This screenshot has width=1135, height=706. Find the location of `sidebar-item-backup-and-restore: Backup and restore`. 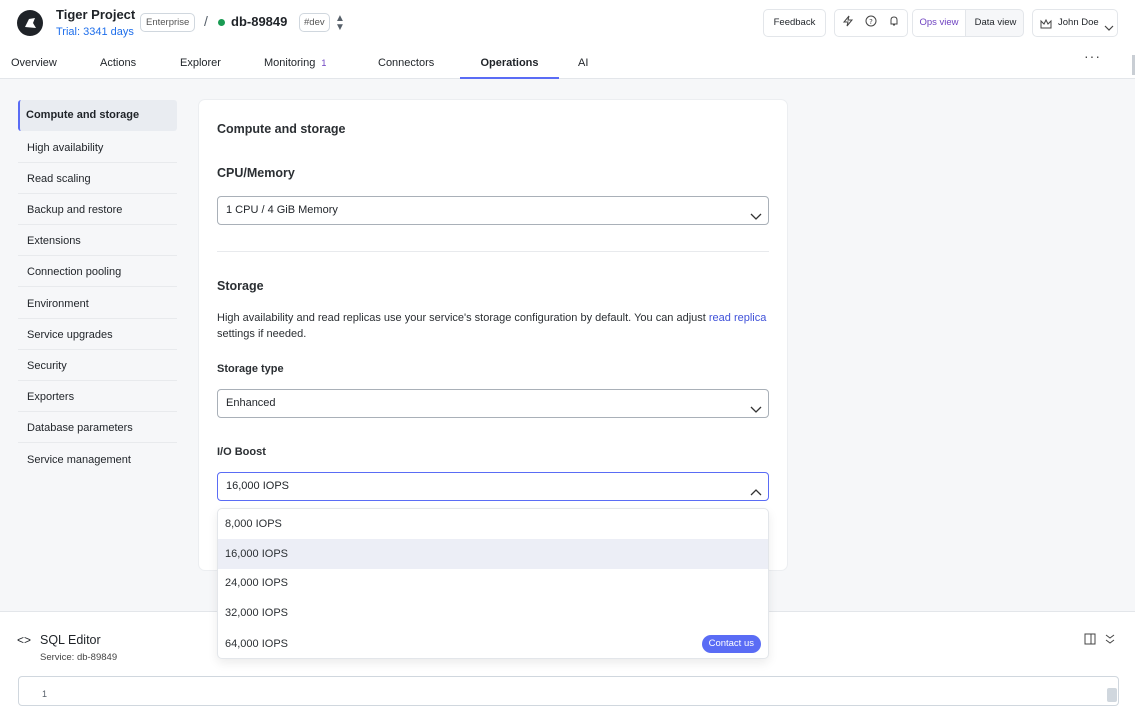

sidebar-item-backup-and-restore: Backup and restore is located at coordinates (97, 210).